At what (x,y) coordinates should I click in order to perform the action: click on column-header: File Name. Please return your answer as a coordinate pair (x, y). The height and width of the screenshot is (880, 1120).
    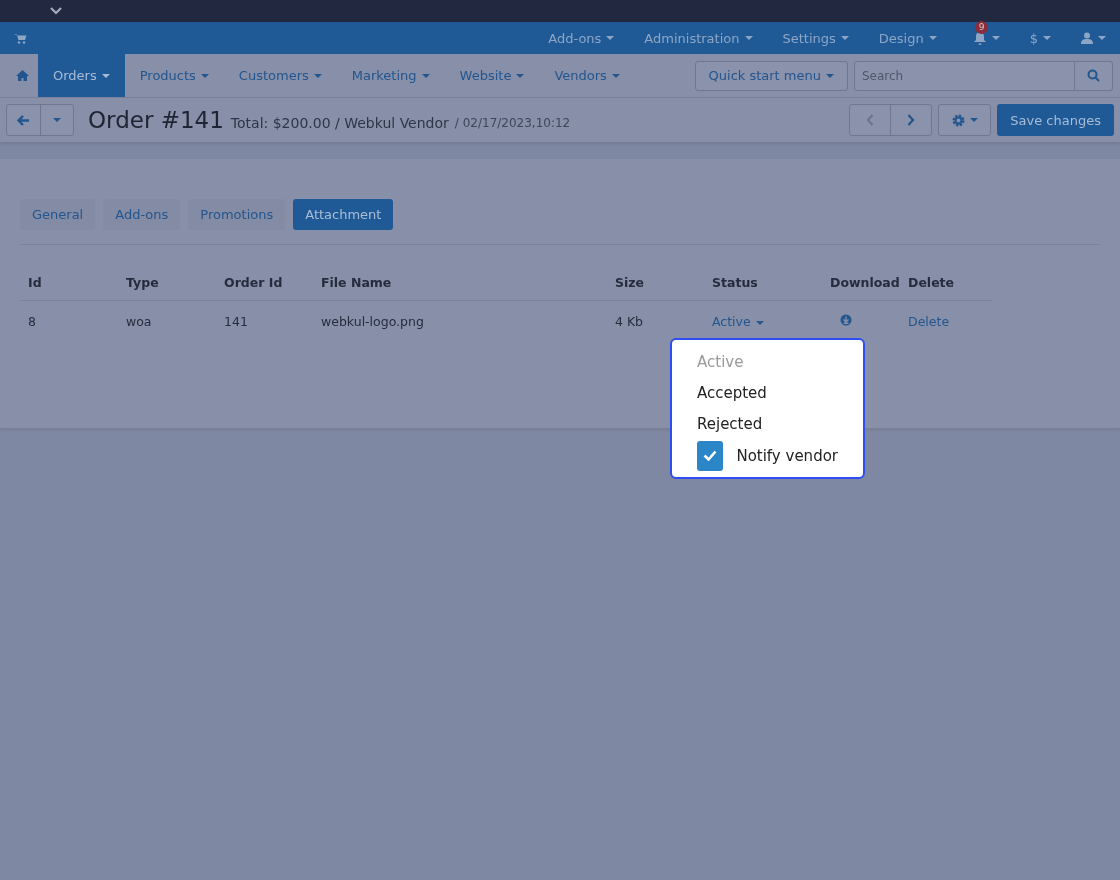
    Looking at the image, I should click on (356, 282).